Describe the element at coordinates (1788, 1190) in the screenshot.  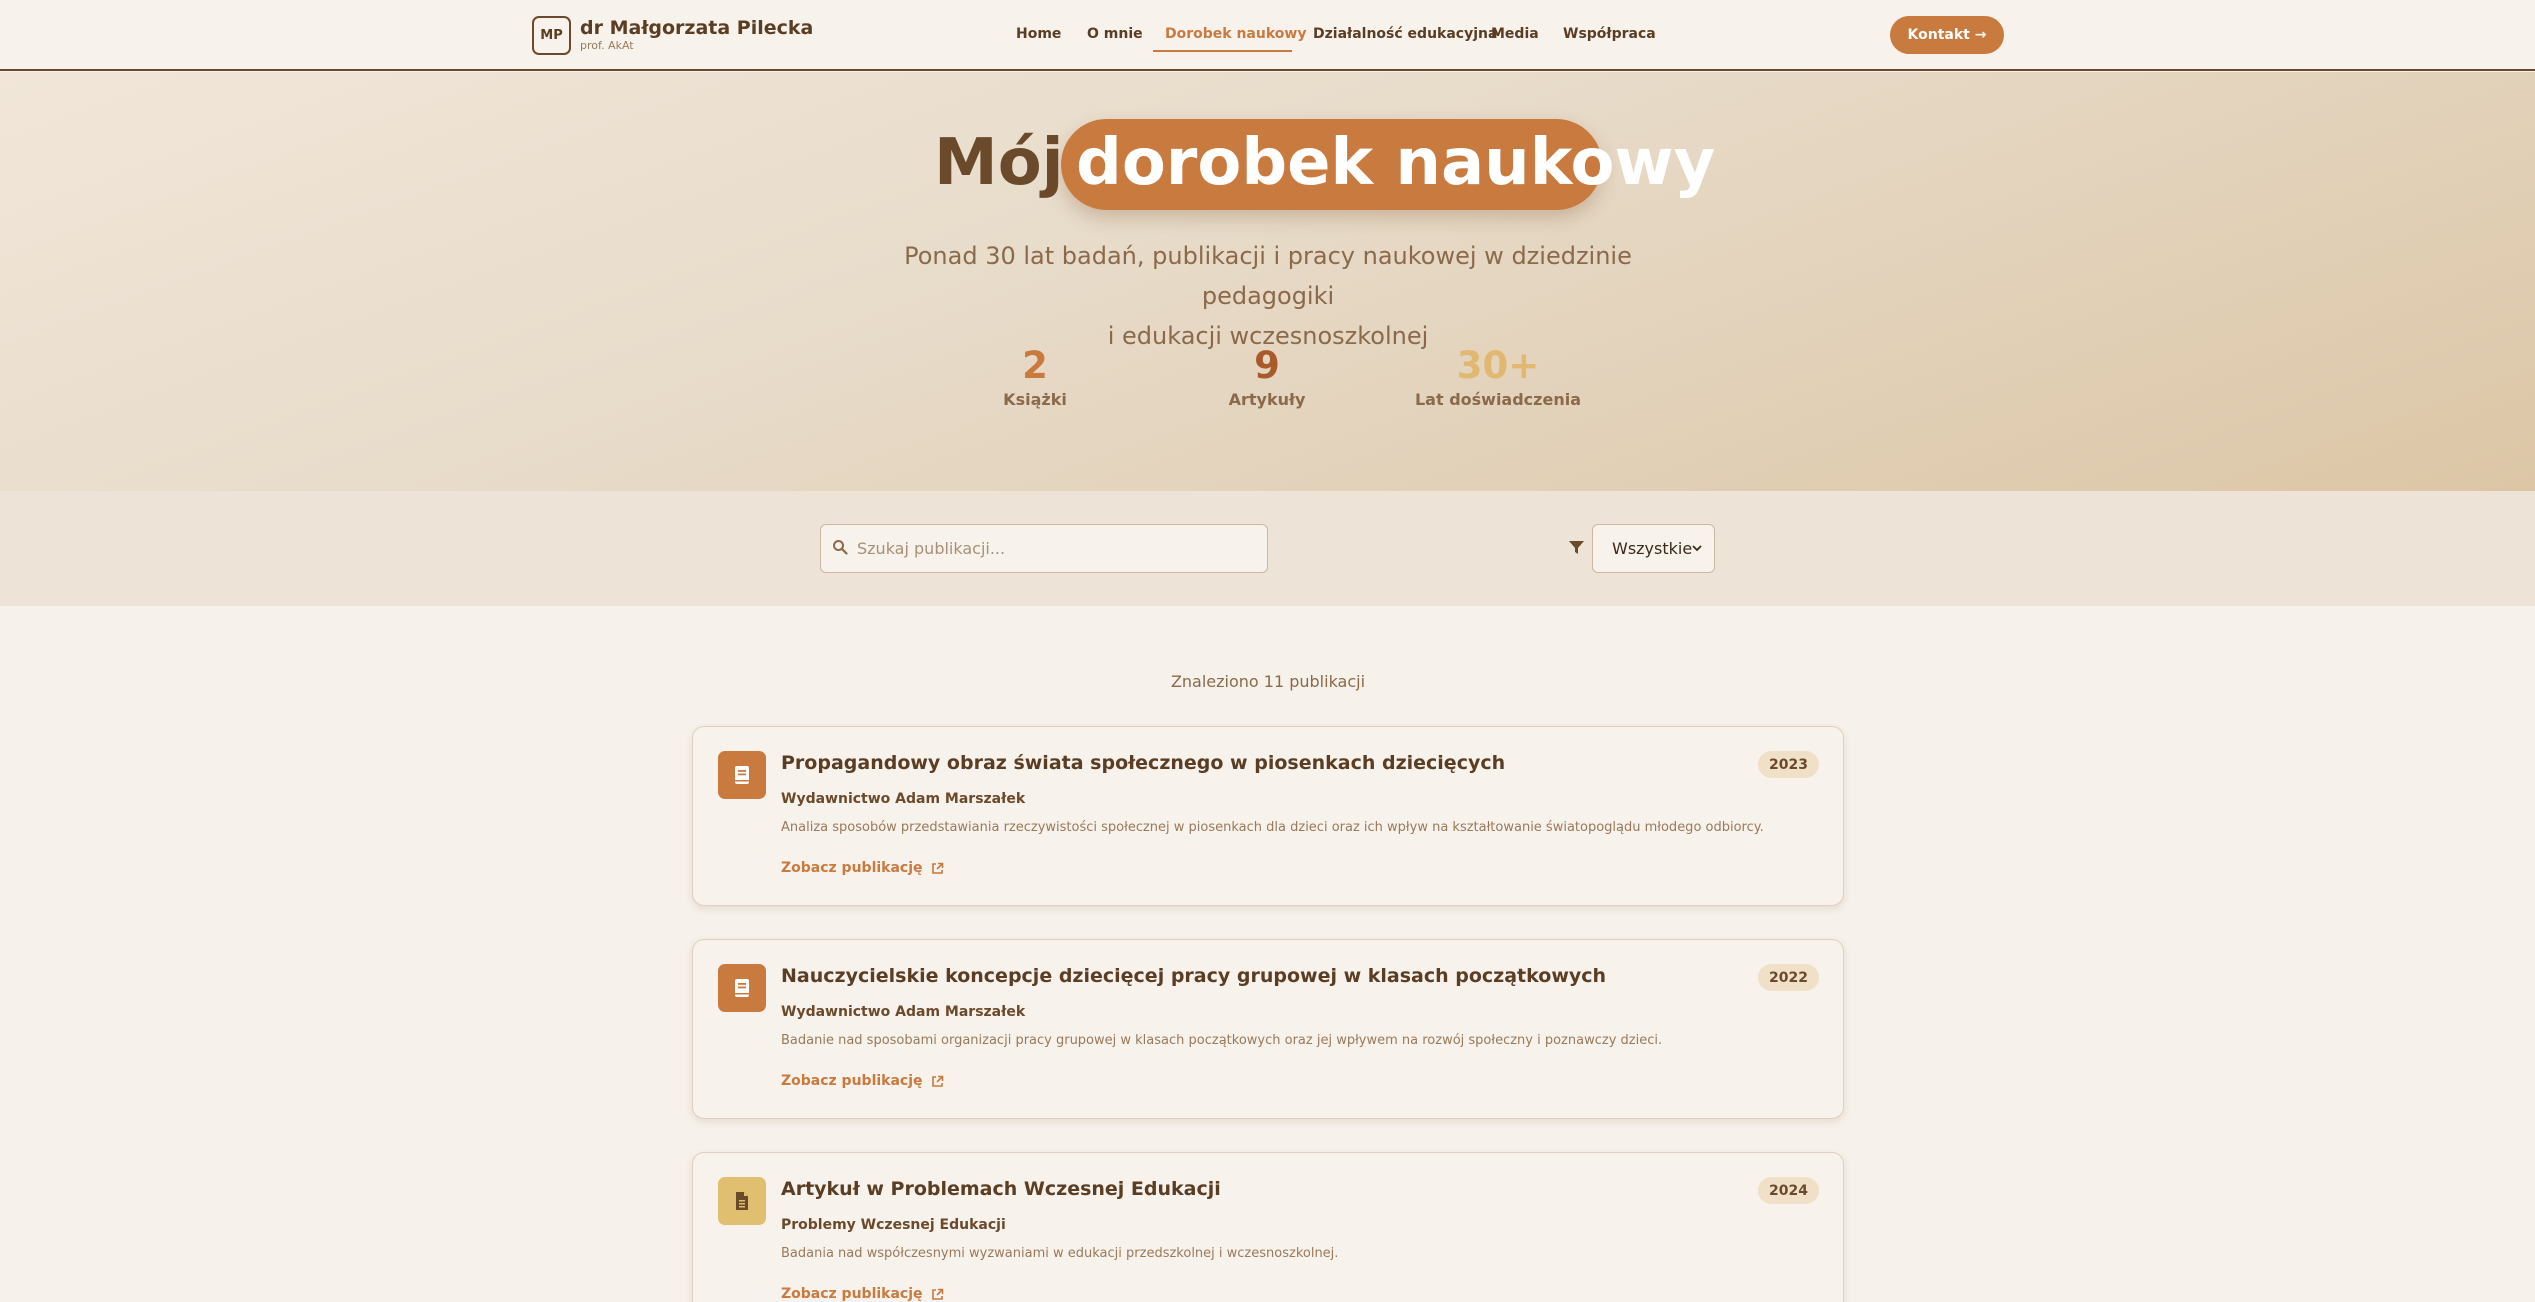
I see `publication-year-badge: 2024` at that location.